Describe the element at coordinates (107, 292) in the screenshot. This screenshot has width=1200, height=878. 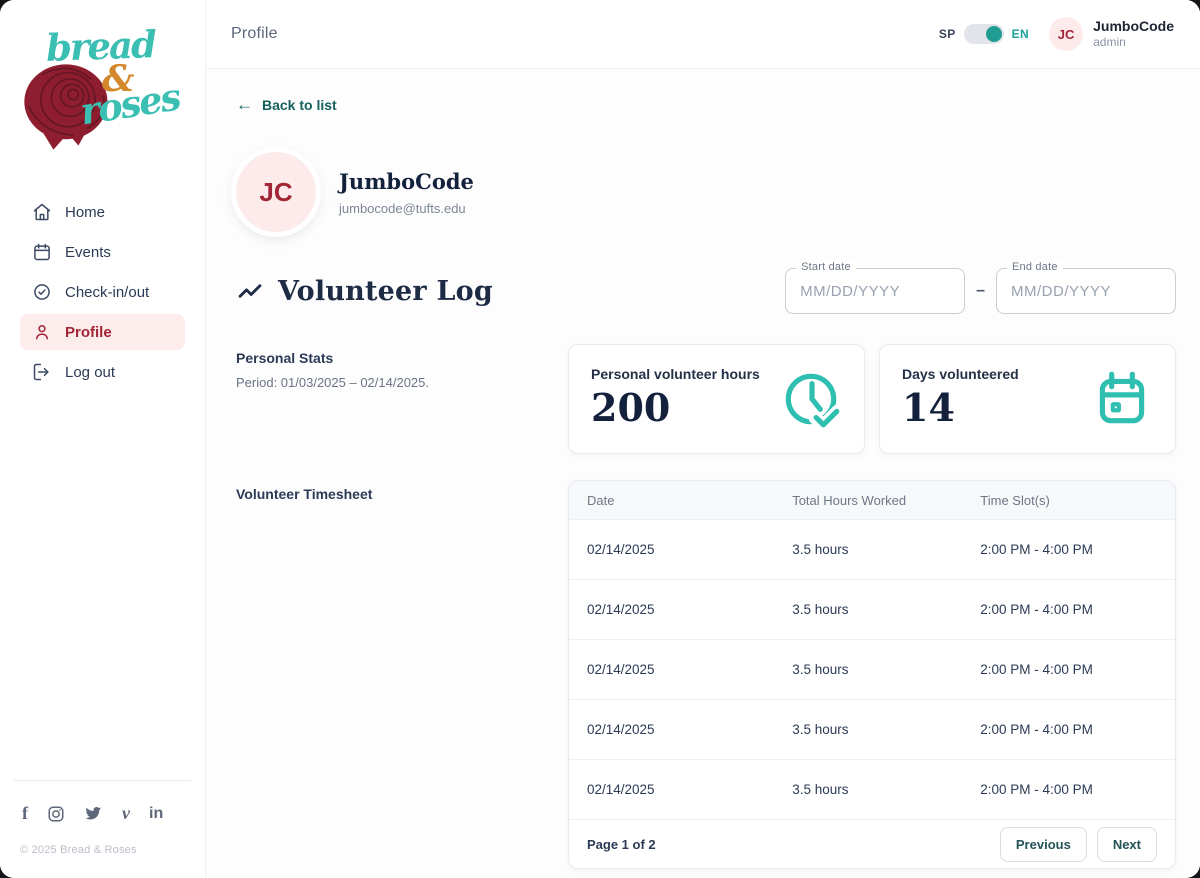
I see `sidebar-item-label: Check-in/out` at that location.